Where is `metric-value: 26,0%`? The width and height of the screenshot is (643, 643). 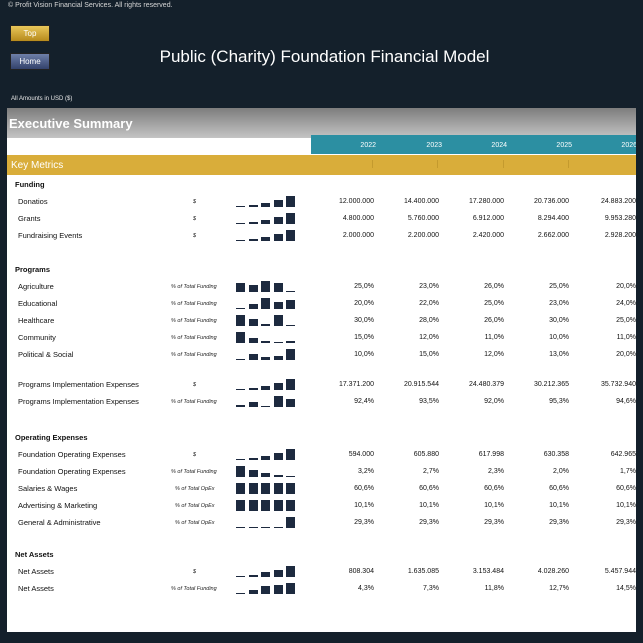
metric-value: 26,0% is located at coordinates (494, 320).